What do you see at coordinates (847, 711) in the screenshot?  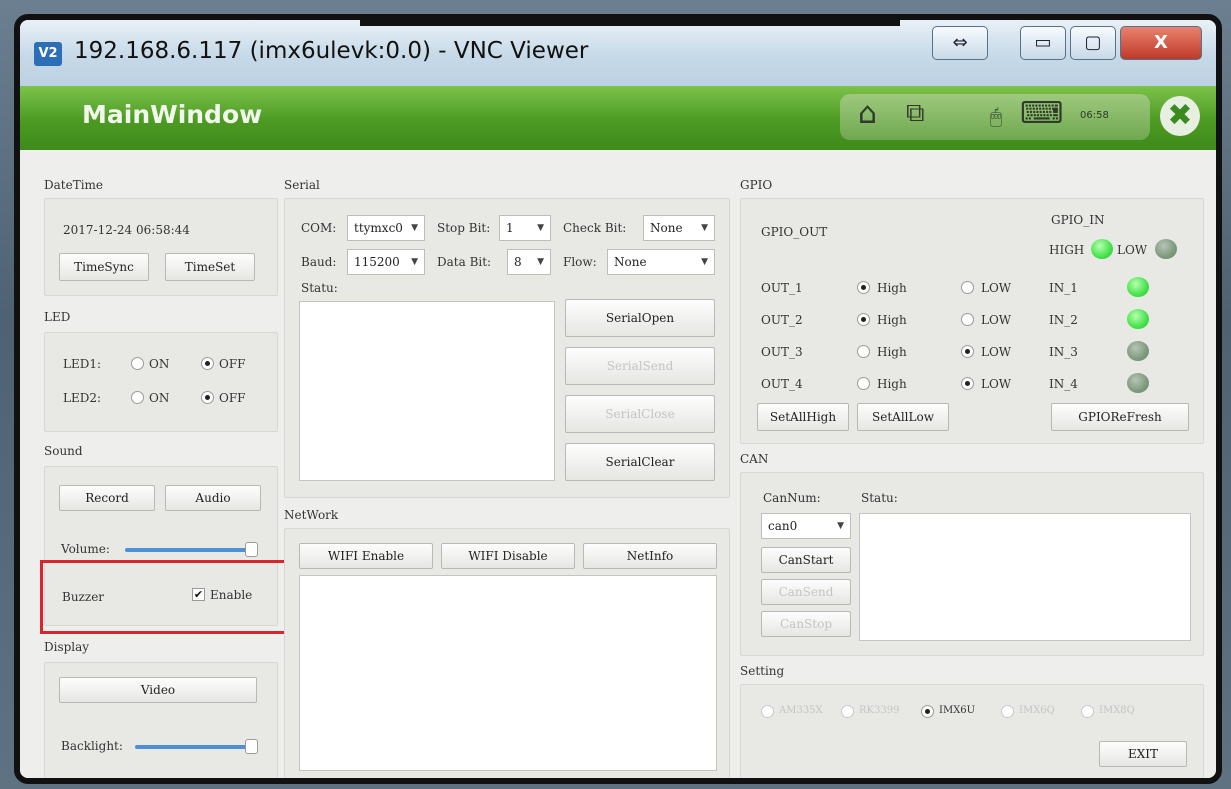 I see `rk3399-radio` at bounding box center [847, 711].